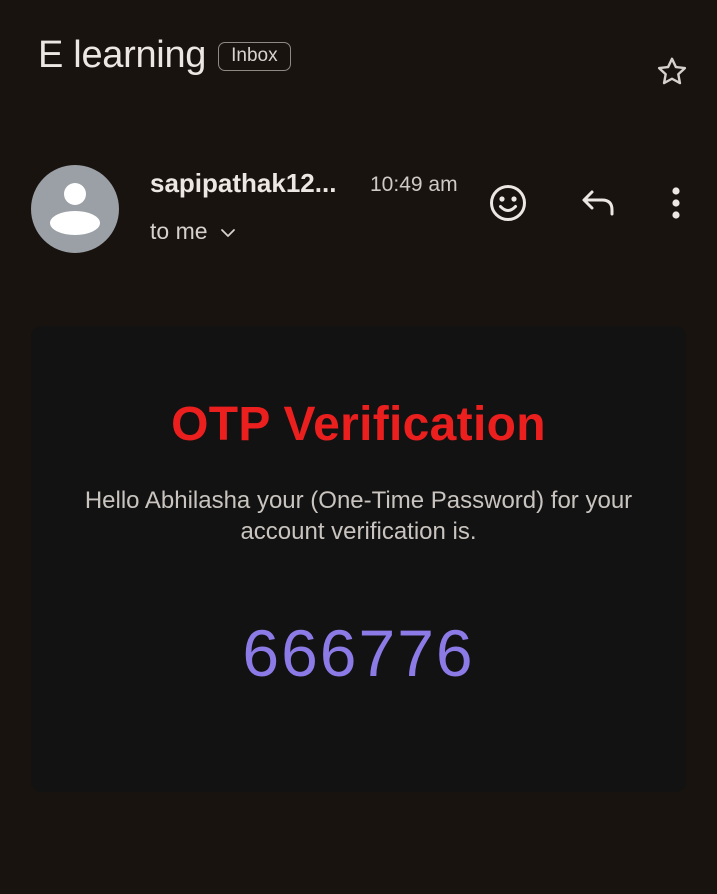  I want to click on reply-icon, so click(598, 203).